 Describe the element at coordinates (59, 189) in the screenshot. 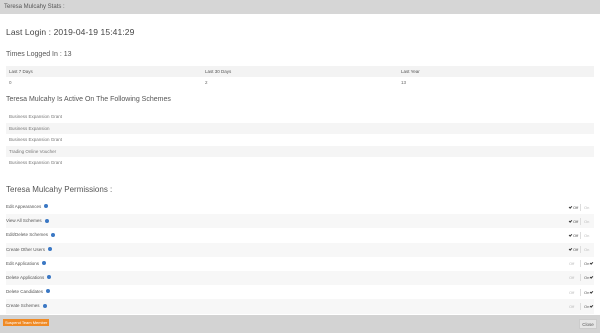

I see `permissions-heading: Teresa Mulcahy Permissions :` at that location.